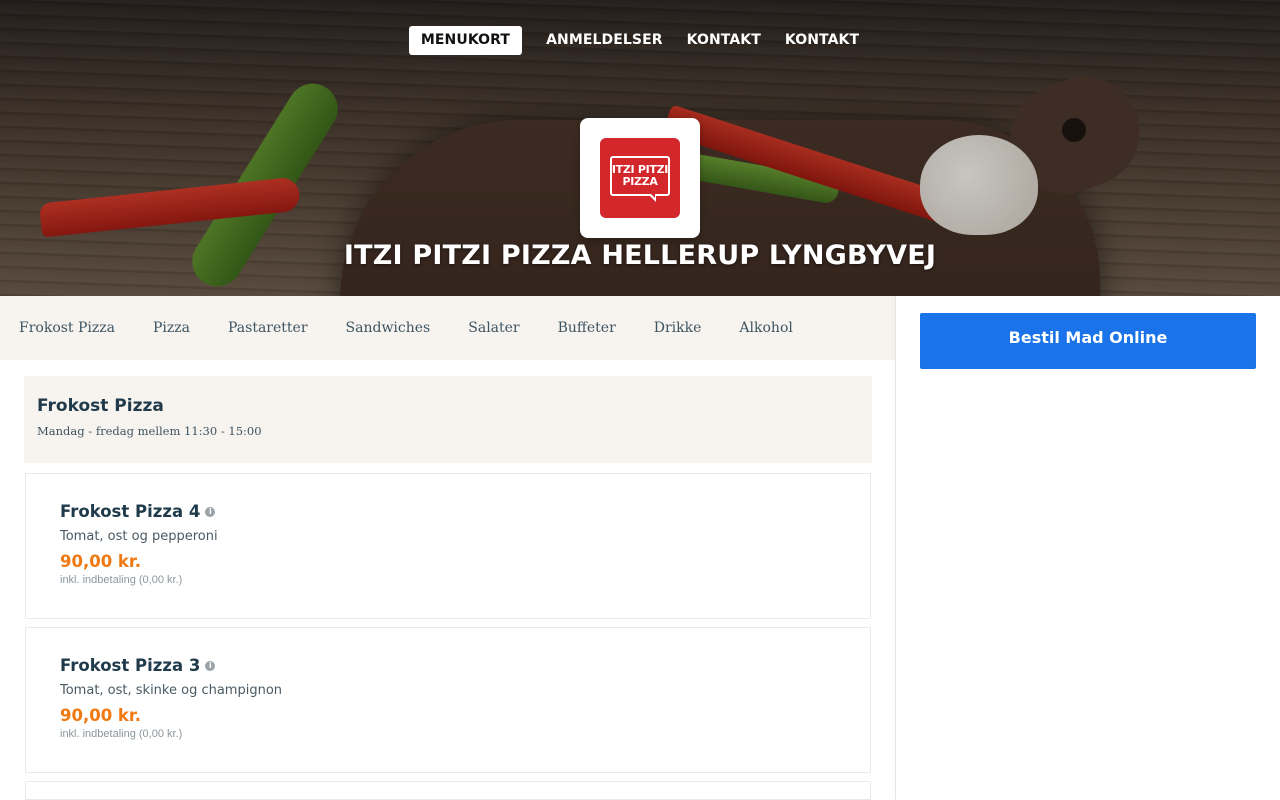  What do you see at coordinates (139, 536) in the screenshot?
I see `menu-item-description: Tomat, ost og pepperoni` at bounding box center [139, 536].